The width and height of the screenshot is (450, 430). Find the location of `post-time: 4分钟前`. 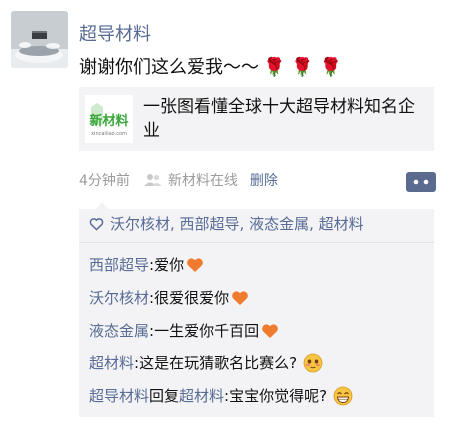

post-time: 4分钟前 is located at coordinates (104, 181).